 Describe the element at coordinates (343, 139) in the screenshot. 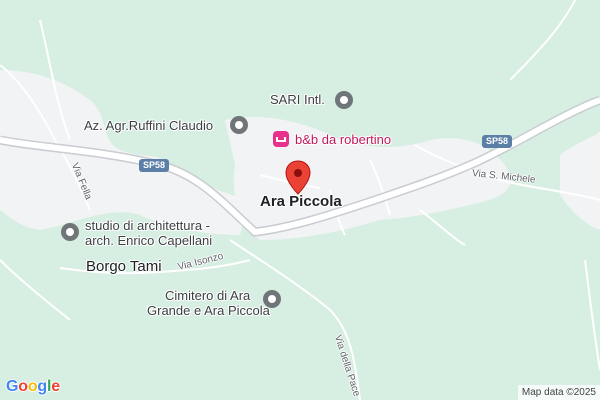

I see `poi-label-bb-da-robertino: b&b da robertino` at that location.